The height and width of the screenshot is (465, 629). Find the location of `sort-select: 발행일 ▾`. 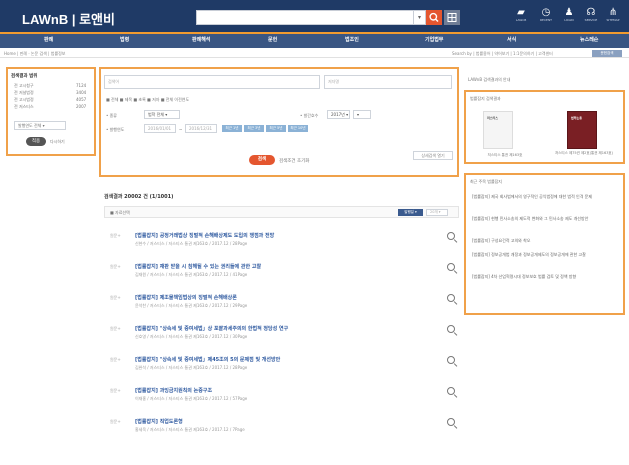

sort-select: 발행일 ▾ is located at coordinates (410, 212).